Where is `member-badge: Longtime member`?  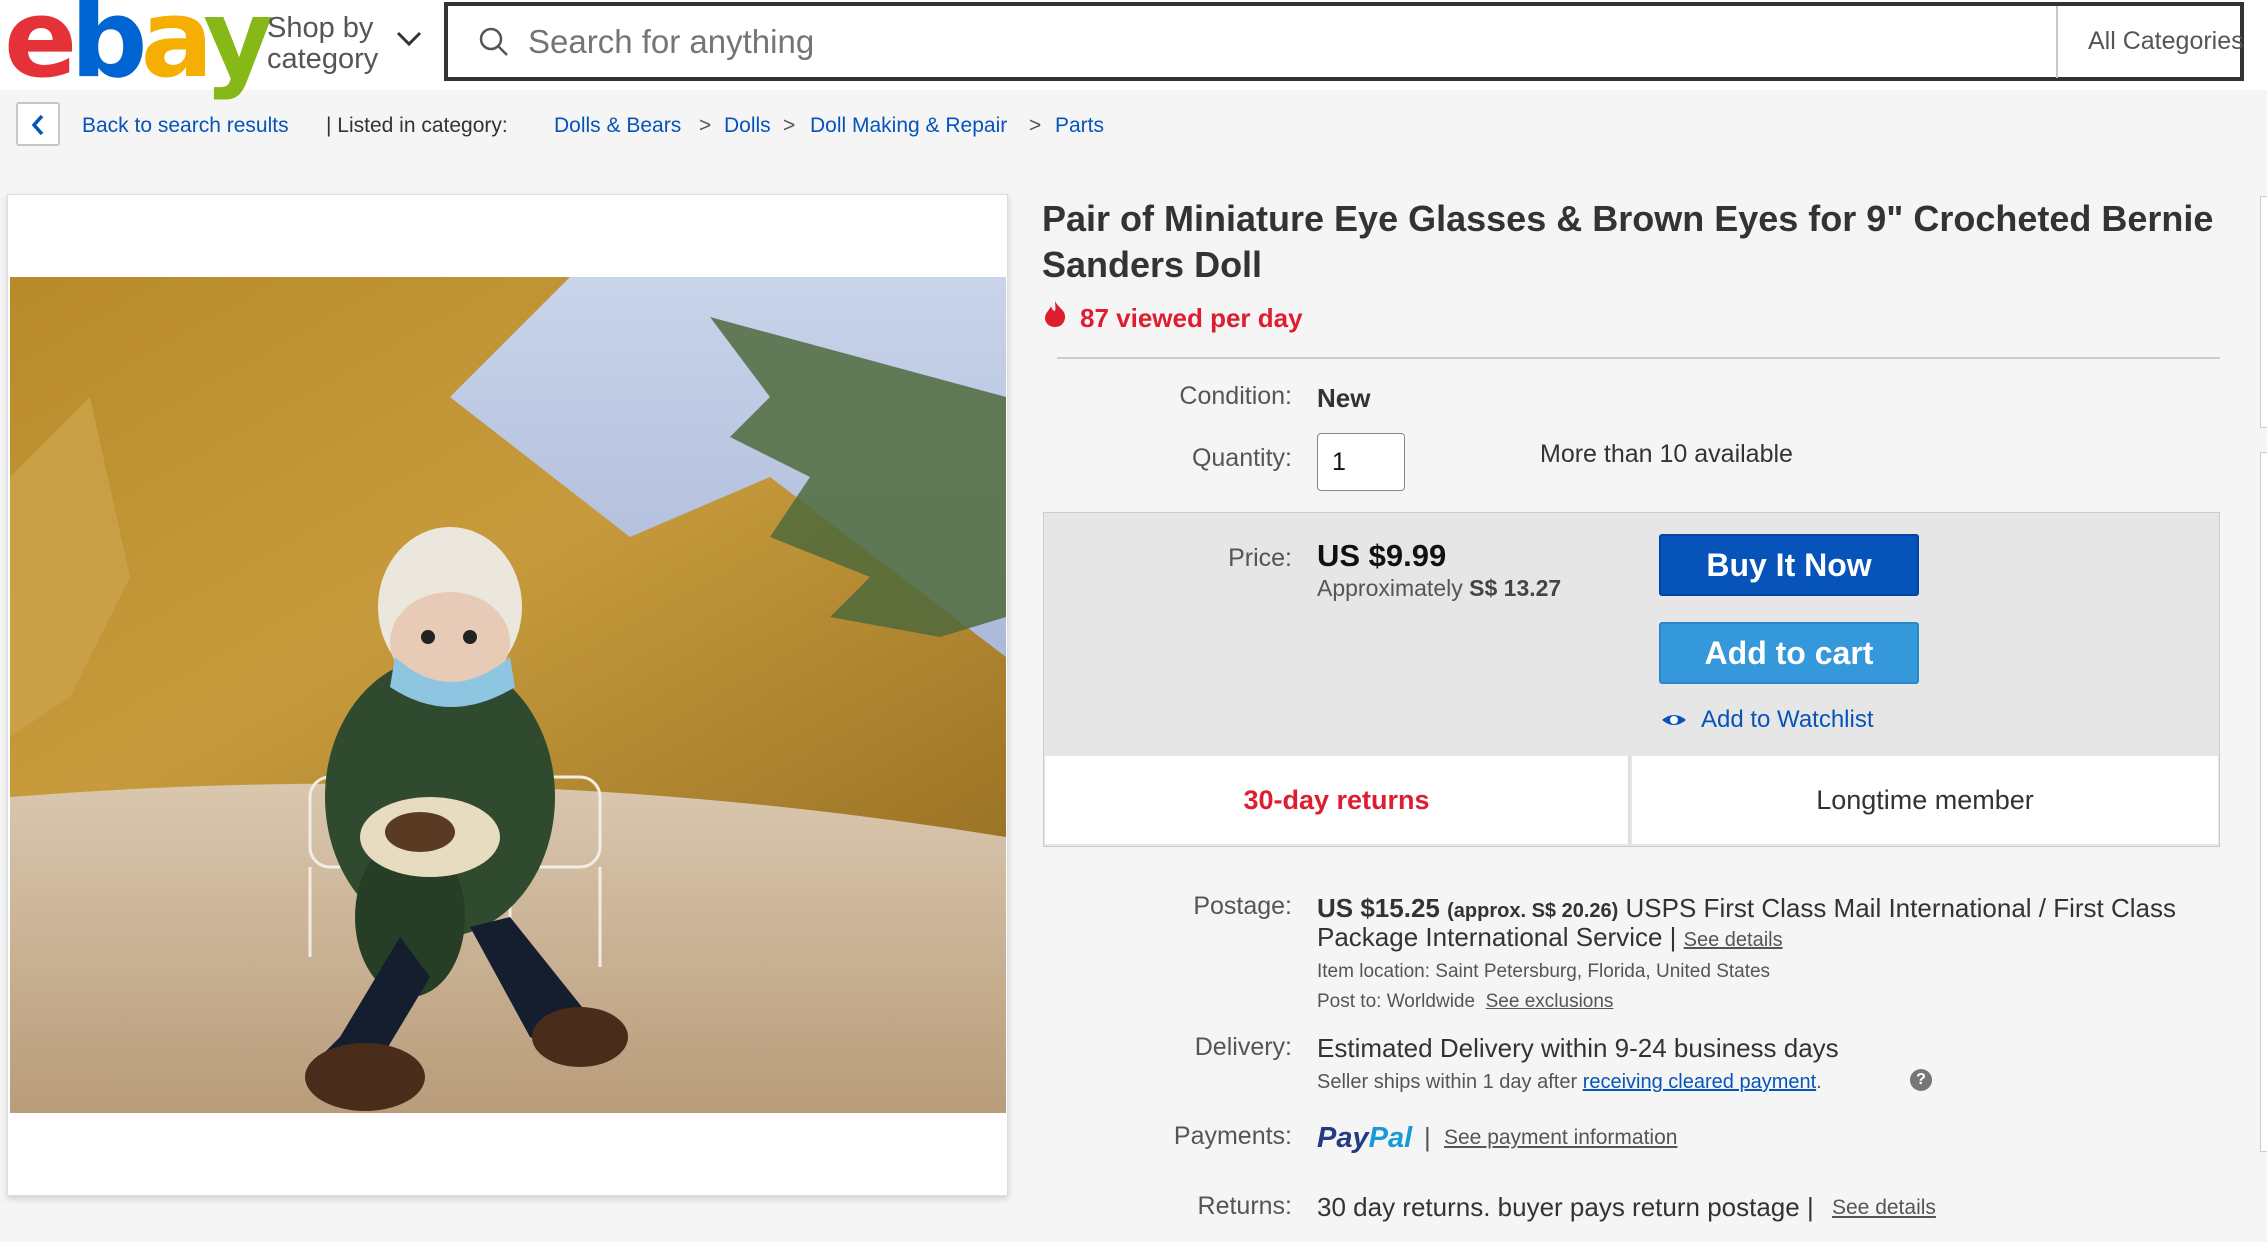
member-badge: Longtime member is located at coordinates (1925, 800).